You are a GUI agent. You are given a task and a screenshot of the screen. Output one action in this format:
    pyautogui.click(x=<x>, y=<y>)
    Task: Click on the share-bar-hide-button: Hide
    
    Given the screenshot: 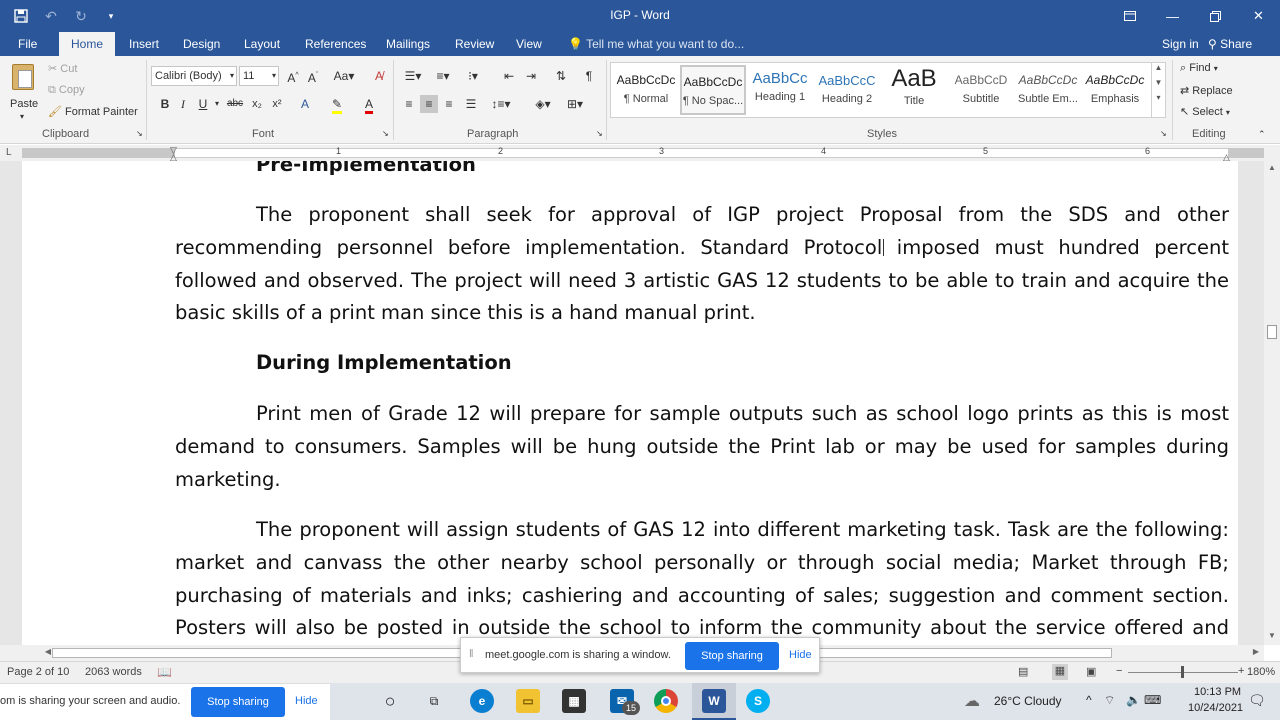 What is the action you would take?
    pyautogui.click(x=306, y=701)
    